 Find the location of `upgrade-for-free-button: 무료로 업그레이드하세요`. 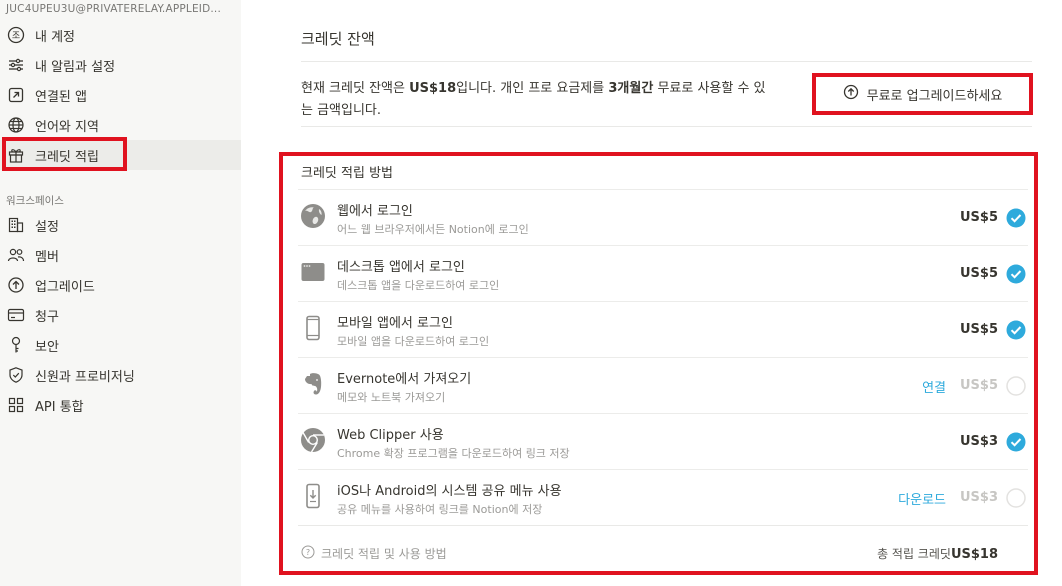

upgrade-for-free-button: 무료로 업그레이드하세요 is located at coordinates (922, 94).